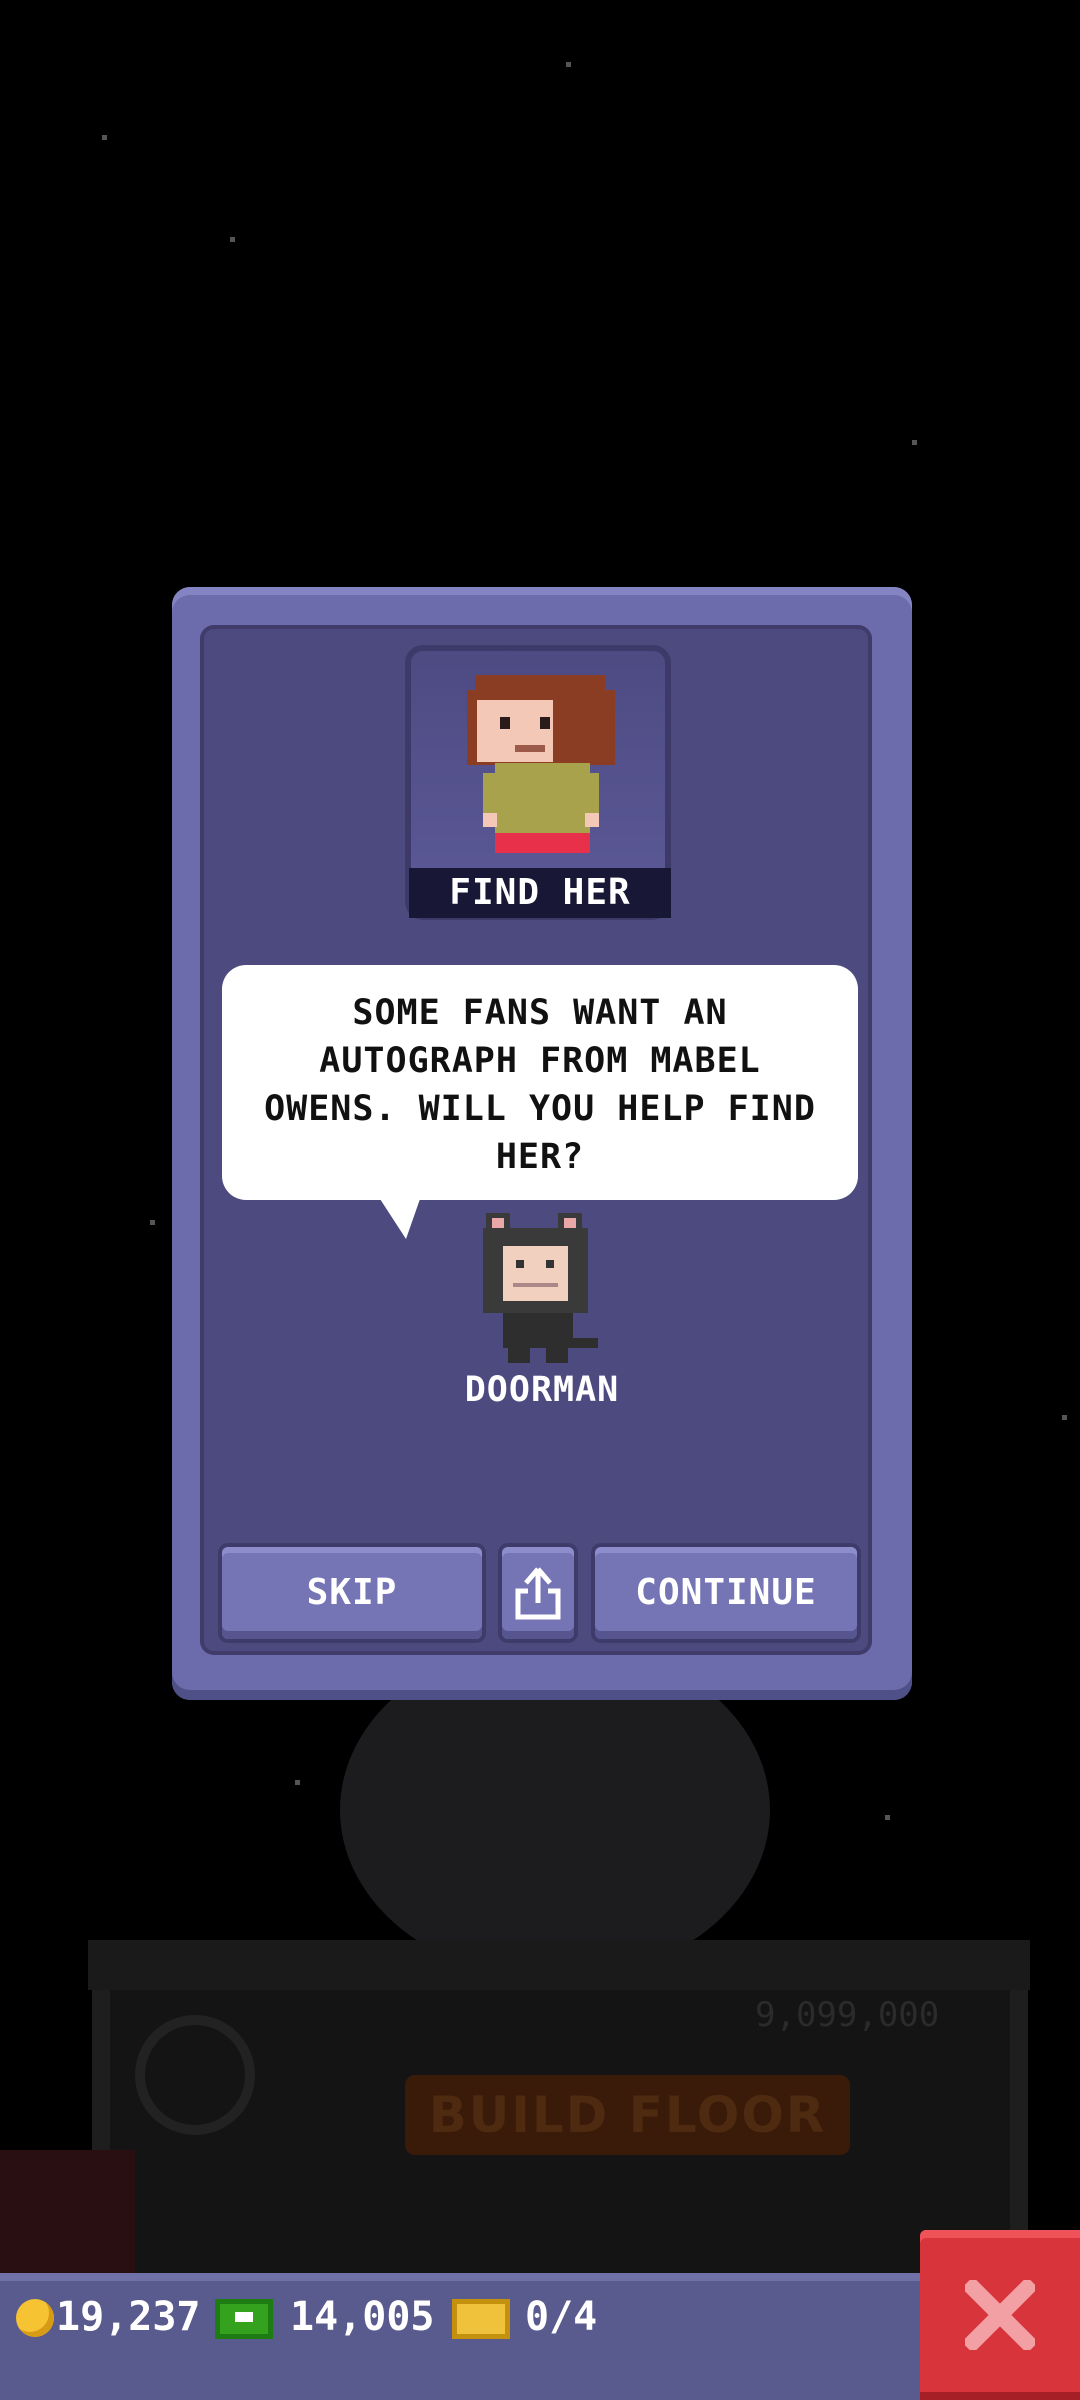  I want to click on build-cost: 9,099,000, so click(847, 2015).